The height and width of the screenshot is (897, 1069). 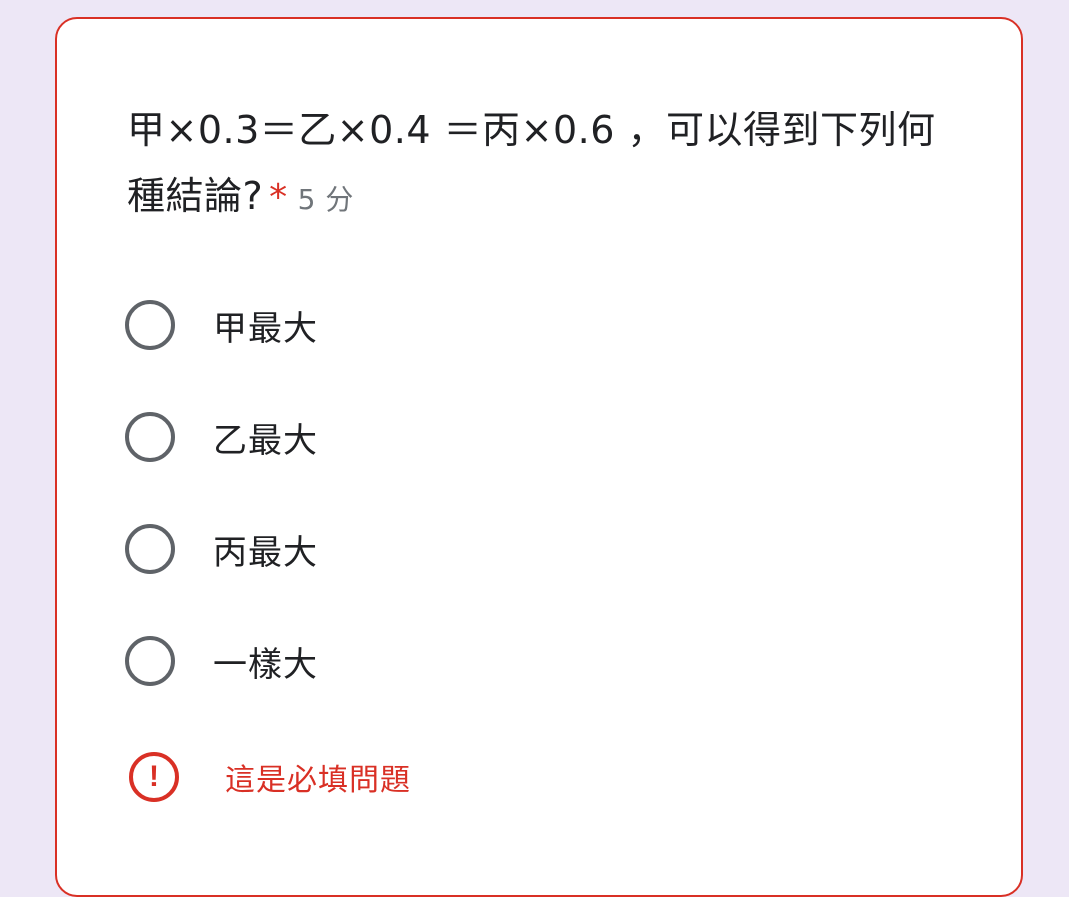 I want to click on option-label: 乙最大, so click(x=265, y=440).